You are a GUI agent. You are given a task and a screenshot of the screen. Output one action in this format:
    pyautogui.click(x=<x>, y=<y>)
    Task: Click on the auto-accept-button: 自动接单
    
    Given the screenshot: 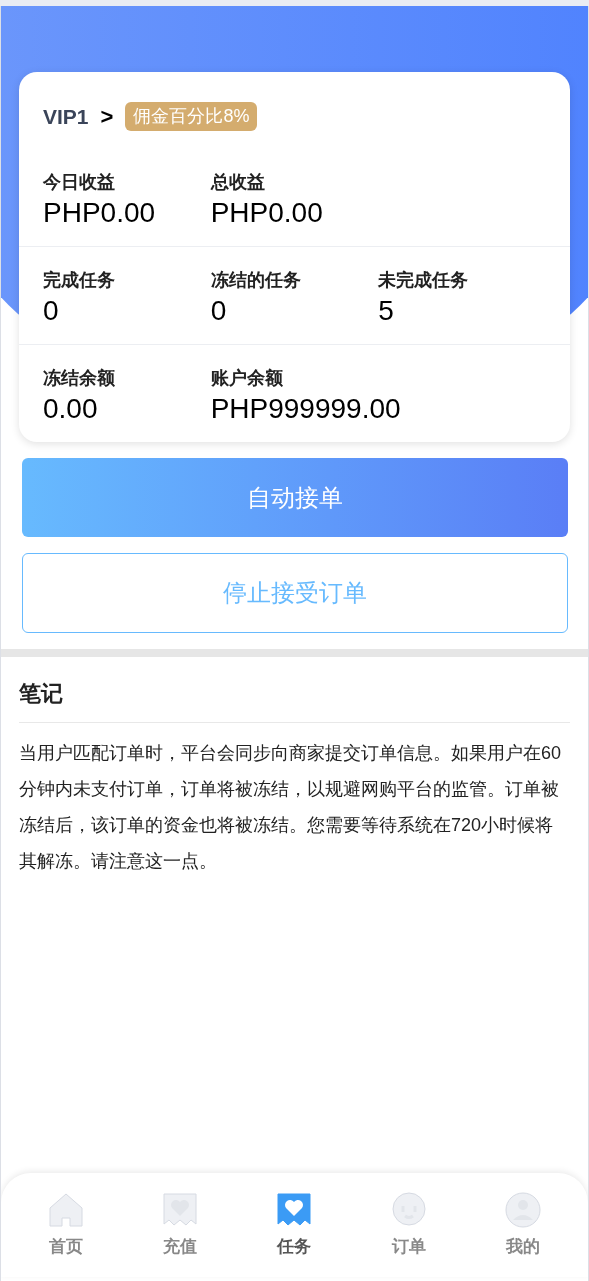 What is the action you would take?
    pyautogui.click(x=295, y=497)
    